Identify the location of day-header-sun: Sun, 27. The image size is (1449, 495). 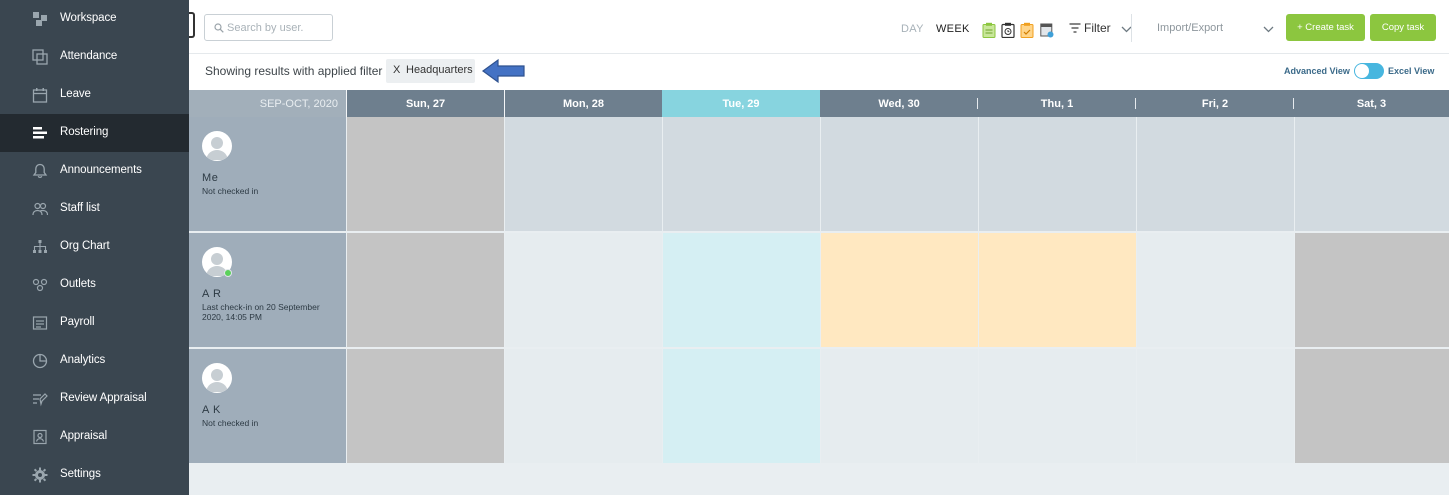
(425, 103).